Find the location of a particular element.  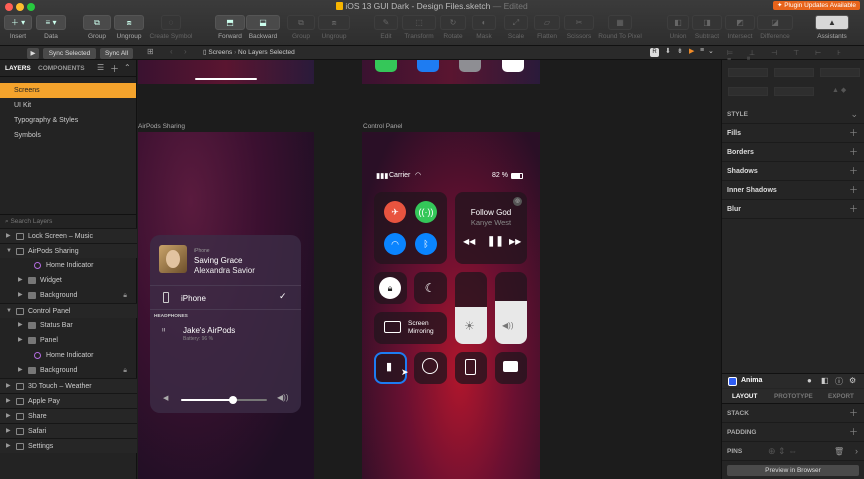

timer-button is located at coordinates (430, 368).